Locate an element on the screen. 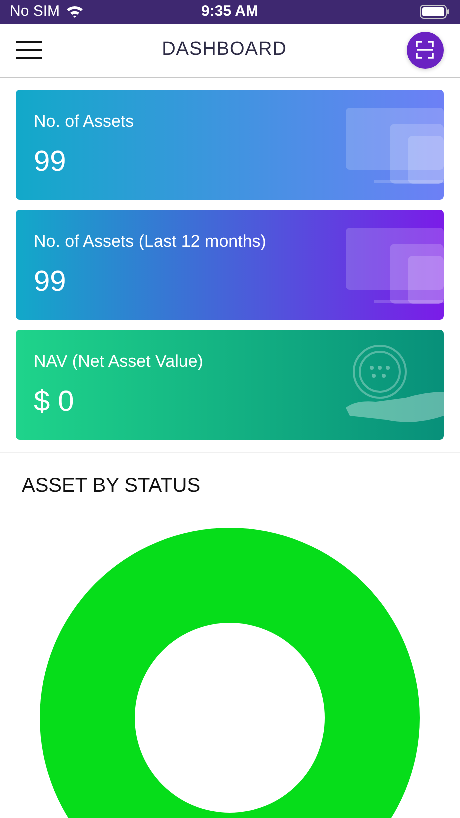 This screenshot has height=818, width=460. menu-icon is located at coordinates (29, 50).